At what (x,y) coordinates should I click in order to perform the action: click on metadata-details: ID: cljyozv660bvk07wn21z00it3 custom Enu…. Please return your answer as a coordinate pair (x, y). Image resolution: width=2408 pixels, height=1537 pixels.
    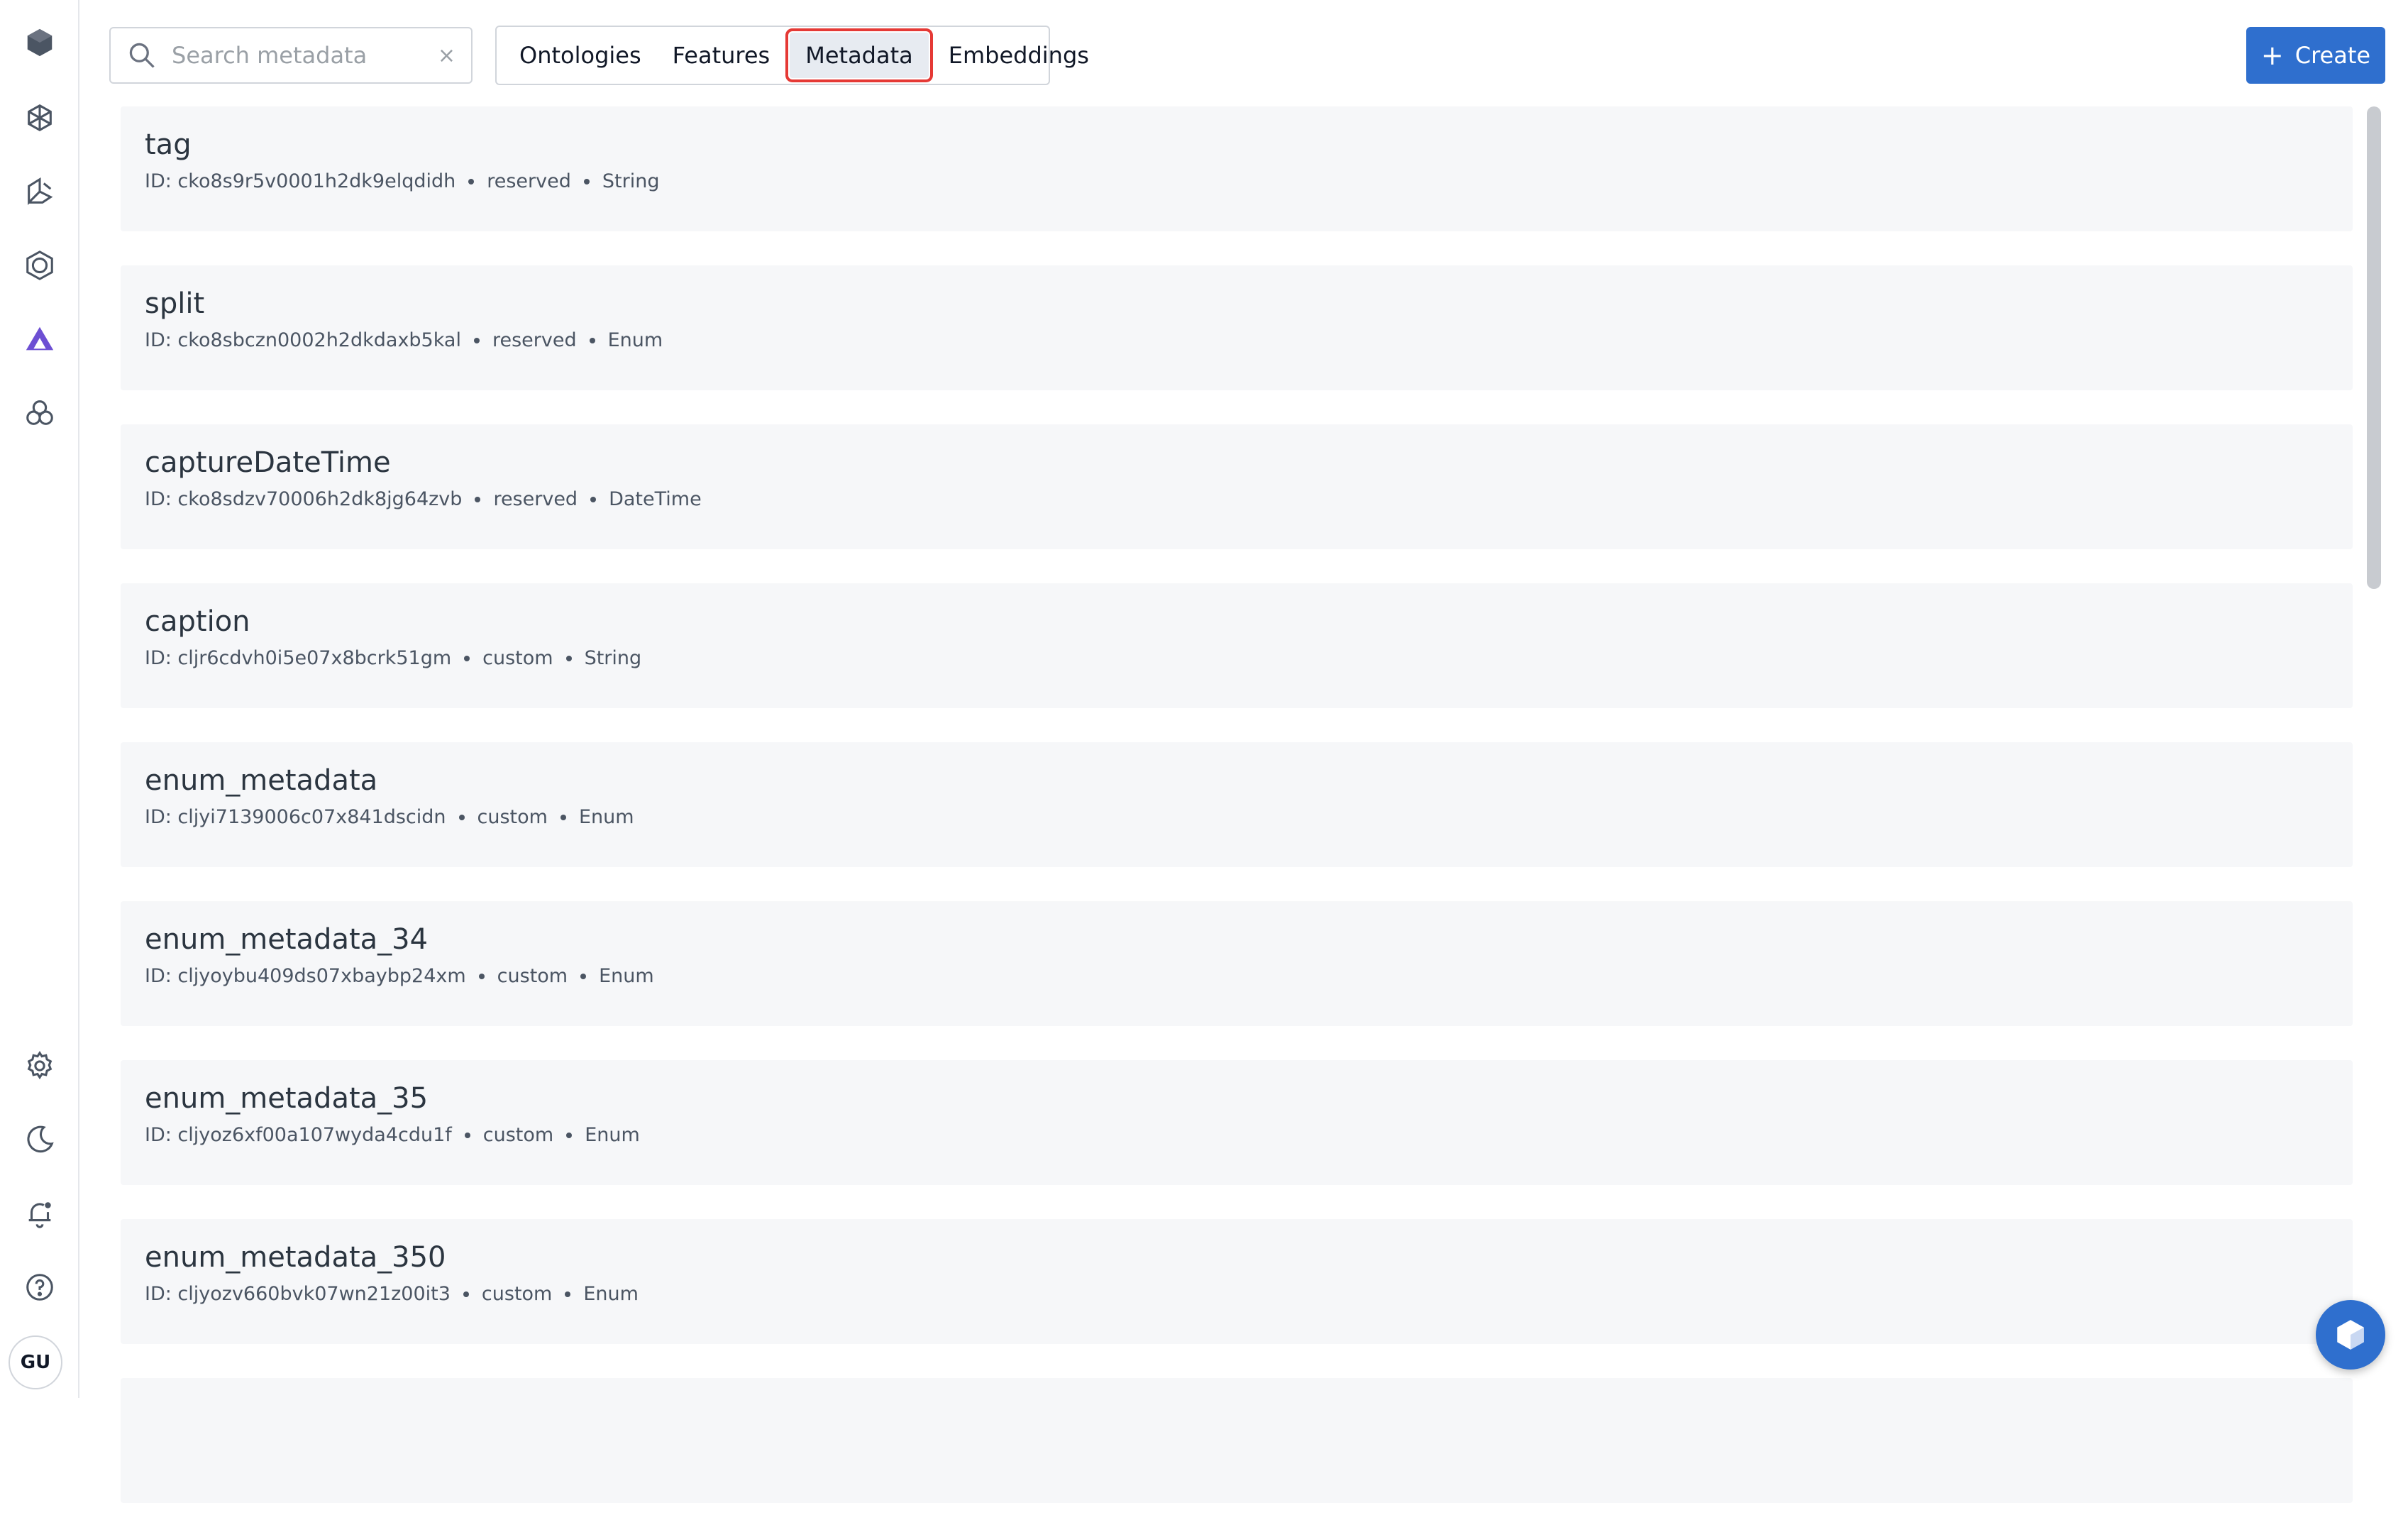
    Looking at the image, I should click on (1237, 1294).